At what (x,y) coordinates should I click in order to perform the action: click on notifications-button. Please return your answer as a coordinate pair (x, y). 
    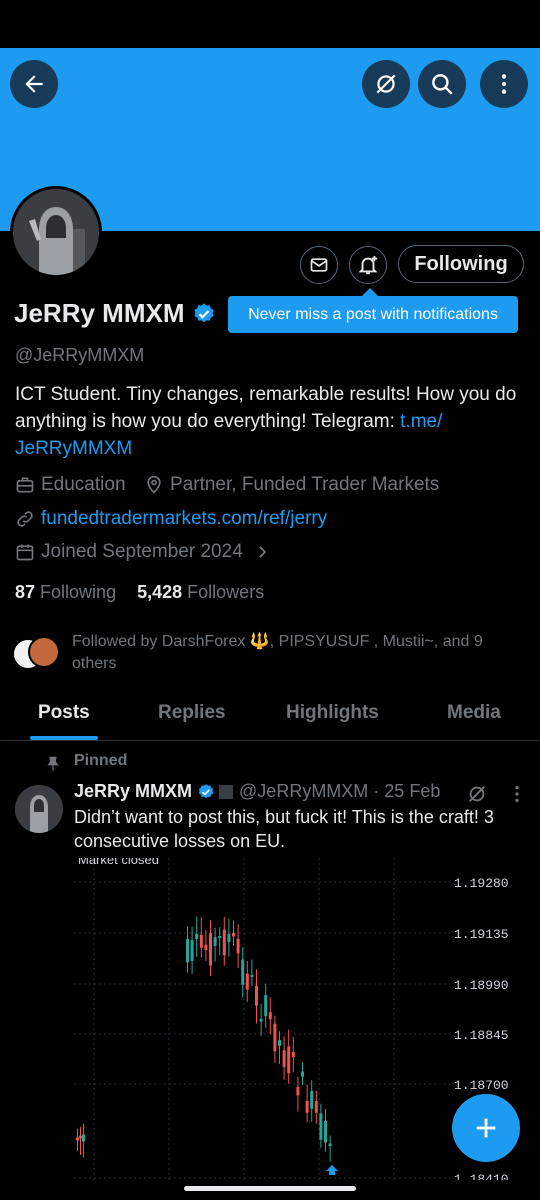
    Looking at the image, I should click on (368, 265).